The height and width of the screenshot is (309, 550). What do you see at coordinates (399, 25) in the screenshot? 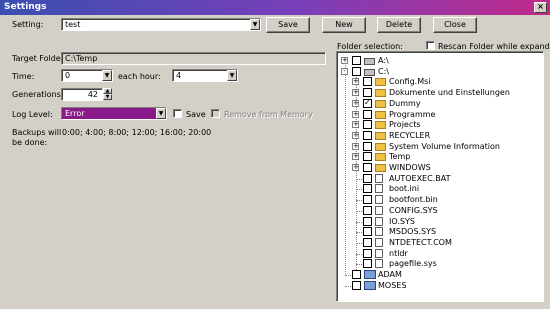
I see `delete-button: Delete` at bounding box center [399, 25].